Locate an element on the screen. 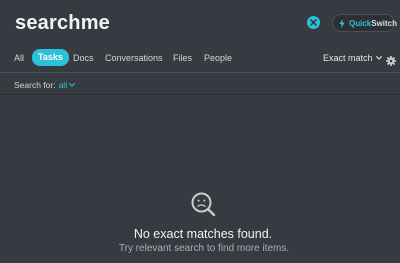 Image resolution: width=400 pixels, height=263 pixels. tab-docs: Docs is located at coordinates (83, 58).